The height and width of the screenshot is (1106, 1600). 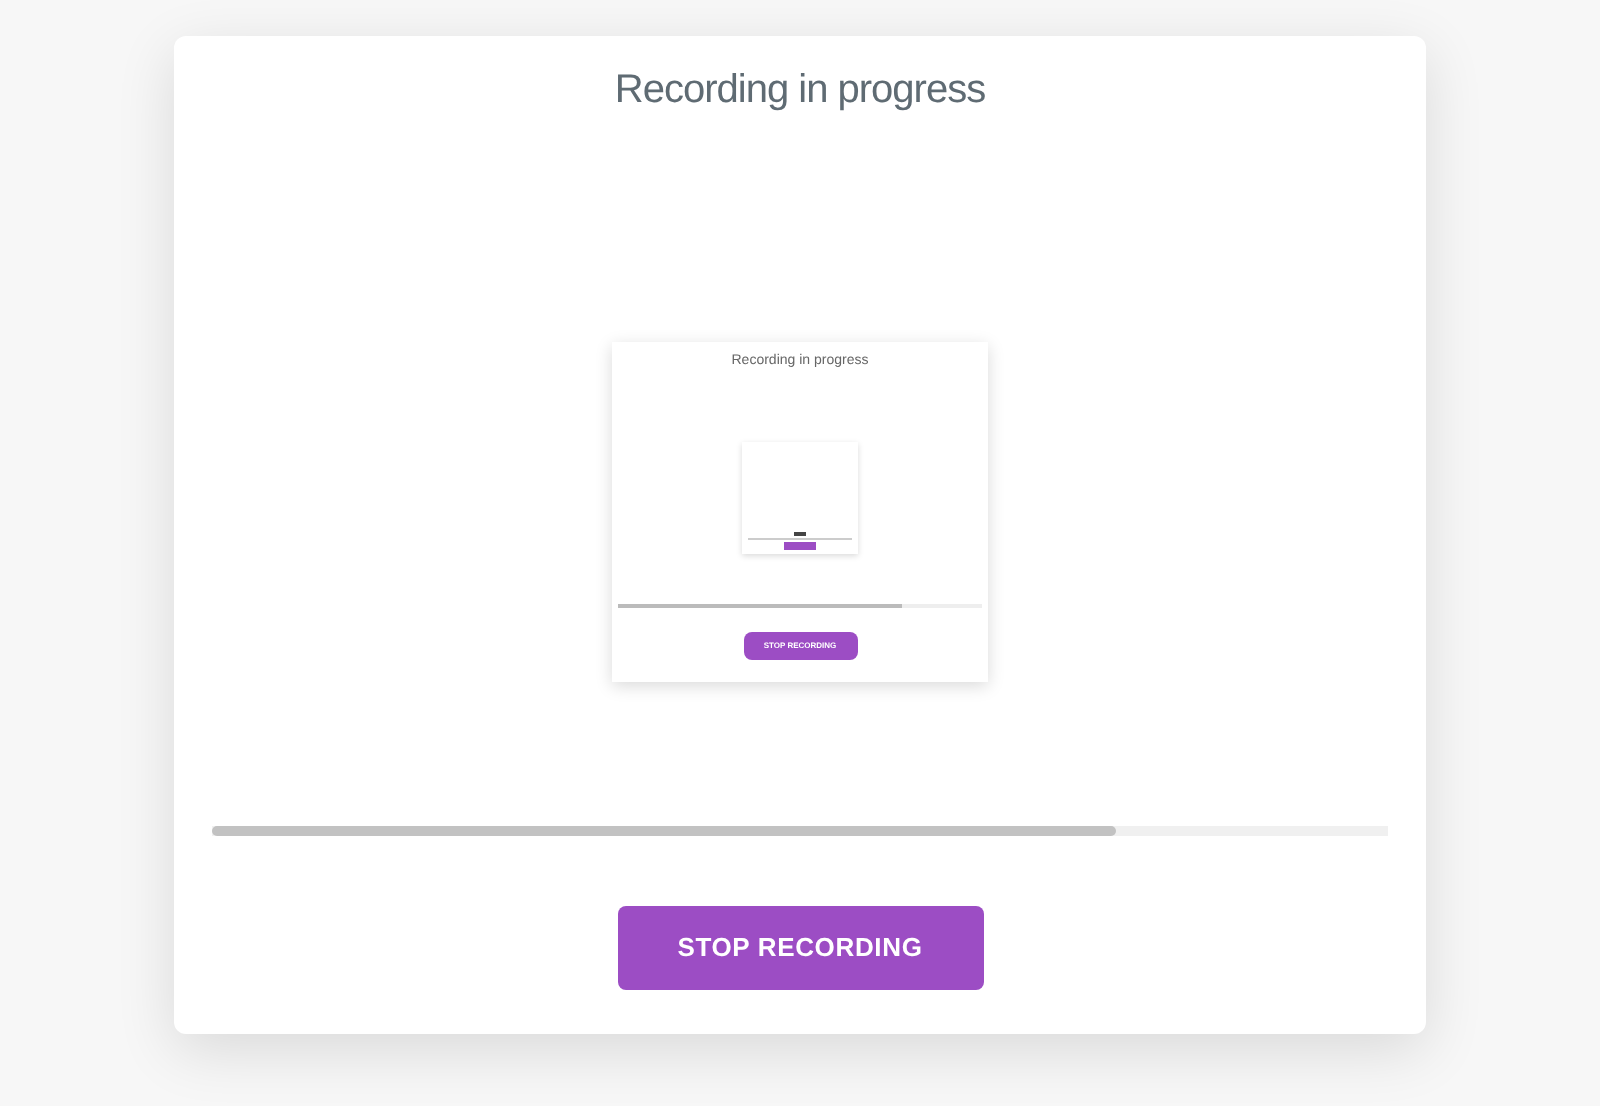 I want to click on card-title: Recording in progress, so click(x=800, y=91).